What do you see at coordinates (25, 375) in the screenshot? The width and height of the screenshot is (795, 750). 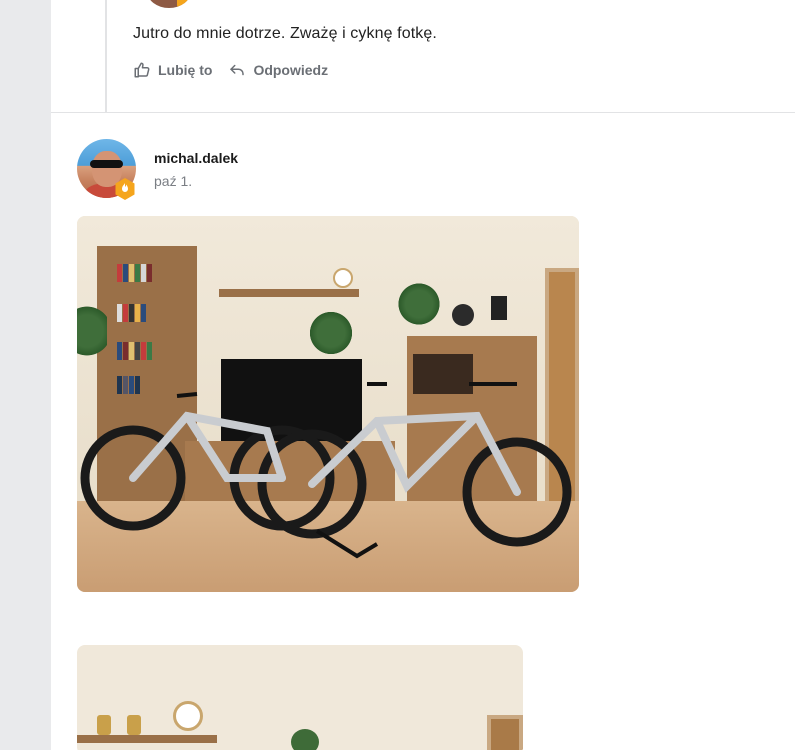 I see `left-rail` at bounding box center [25, 375].